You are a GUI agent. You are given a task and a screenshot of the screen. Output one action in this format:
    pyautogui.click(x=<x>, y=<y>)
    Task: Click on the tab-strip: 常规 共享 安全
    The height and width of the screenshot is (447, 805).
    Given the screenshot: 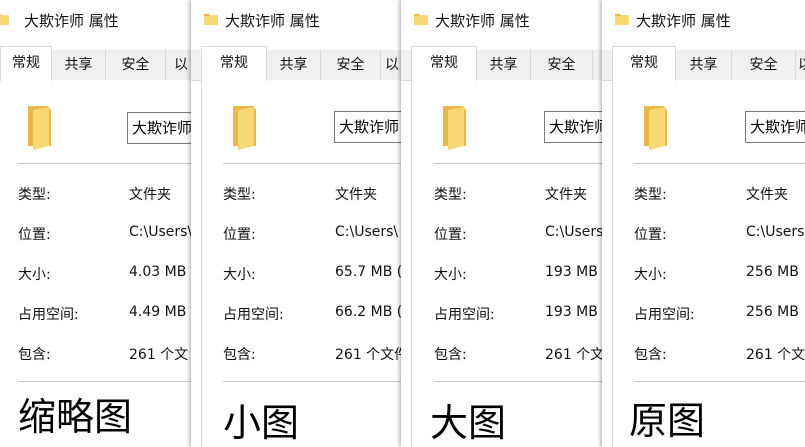 What is the action you would take?
    pyautogui.click(x=501, y=63)
    